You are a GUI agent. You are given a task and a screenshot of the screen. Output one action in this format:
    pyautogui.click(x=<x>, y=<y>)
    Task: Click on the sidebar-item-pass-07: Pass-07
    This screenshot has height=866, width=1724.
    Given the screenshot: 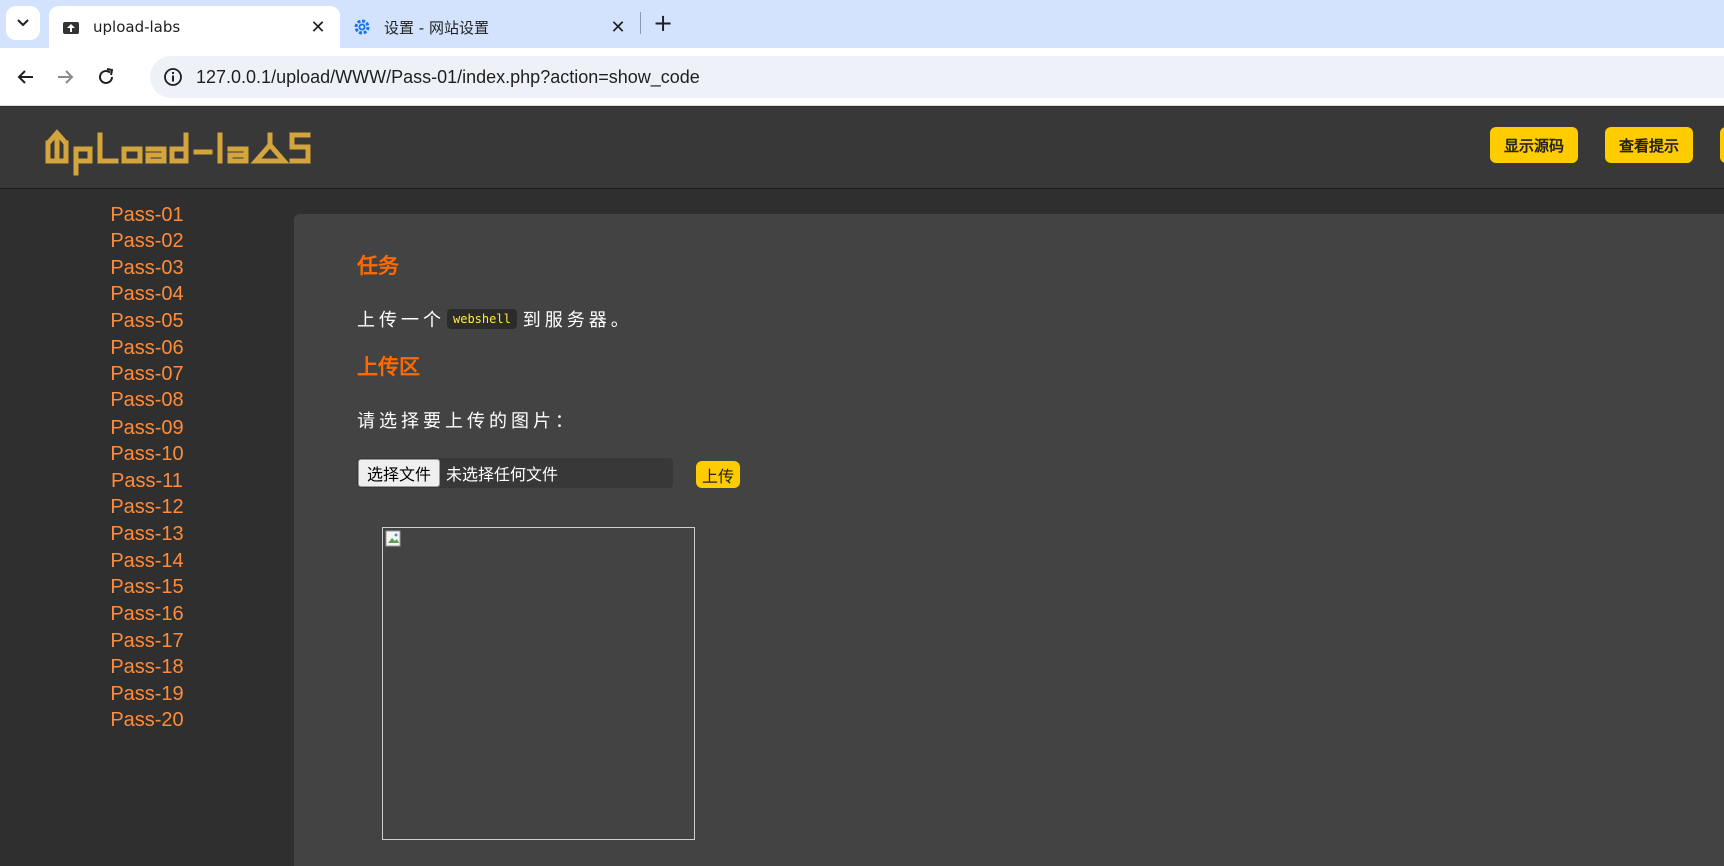 What is the action you would take?
    pyautogui.click(x=147, y=374)
    